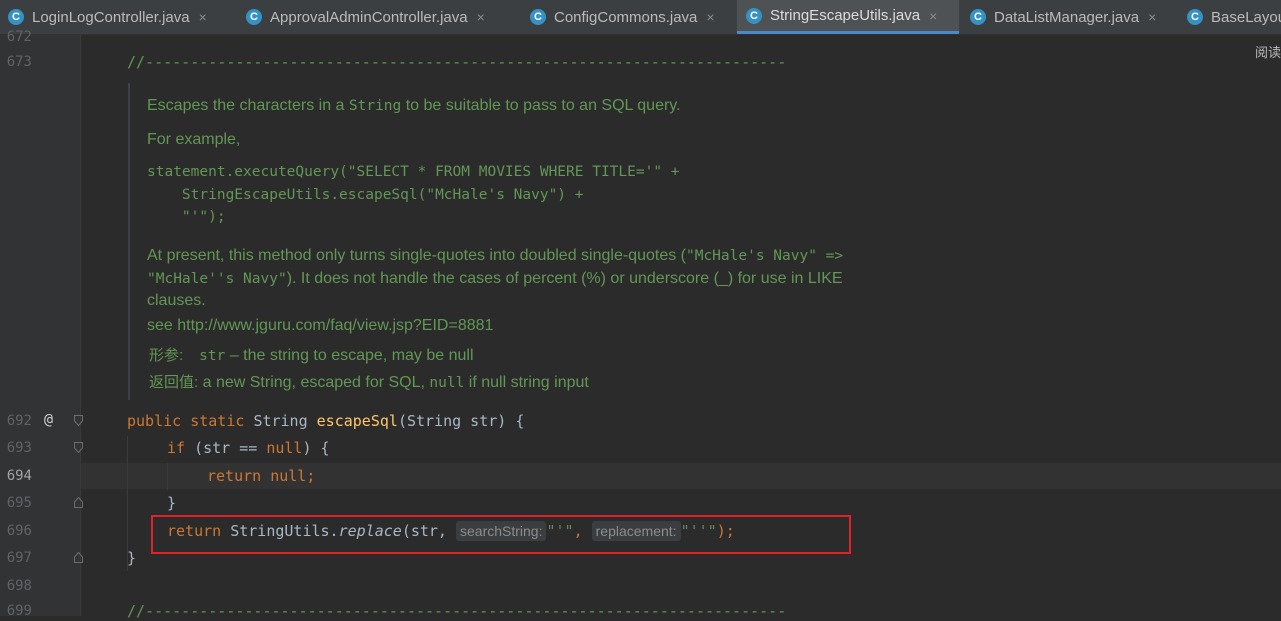 The height and width of the screenshot is (621, 1281). What do you see at coordinates (19, 503) in the screenshot?
I see `line-number: 695` at bounding box center [19, 503].